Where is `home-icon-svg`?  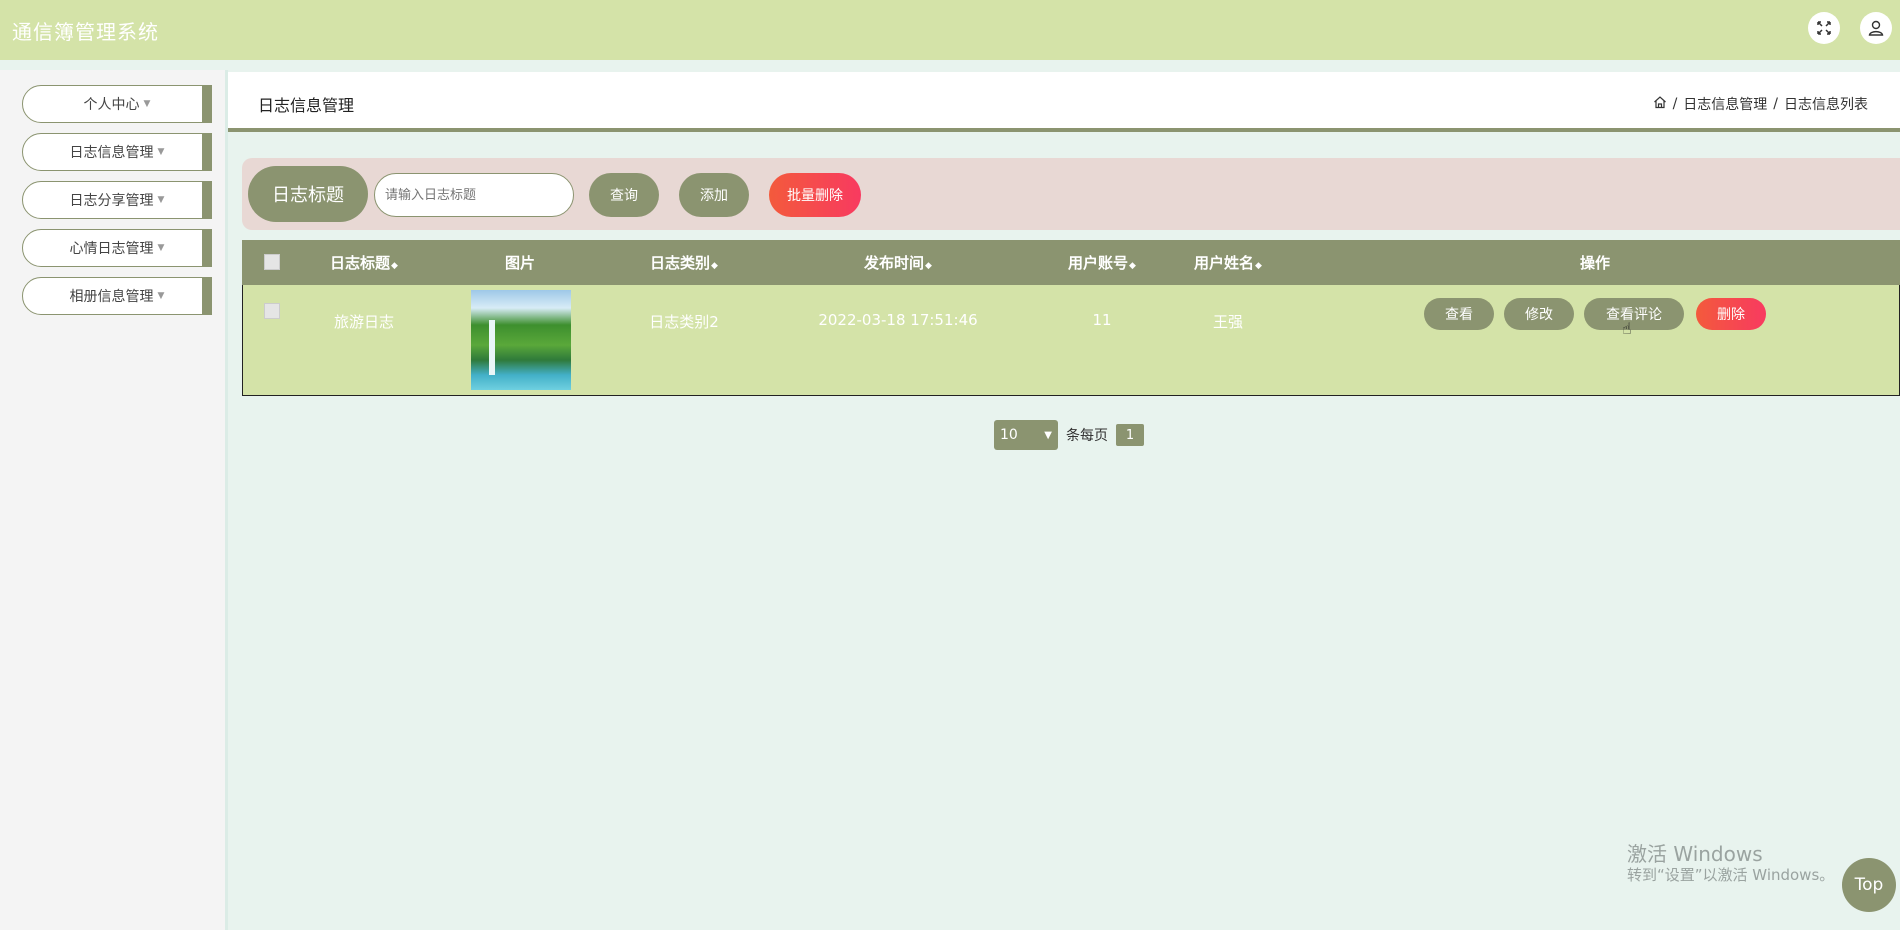
home-icon-svg is located at coordinates (1659, 102).